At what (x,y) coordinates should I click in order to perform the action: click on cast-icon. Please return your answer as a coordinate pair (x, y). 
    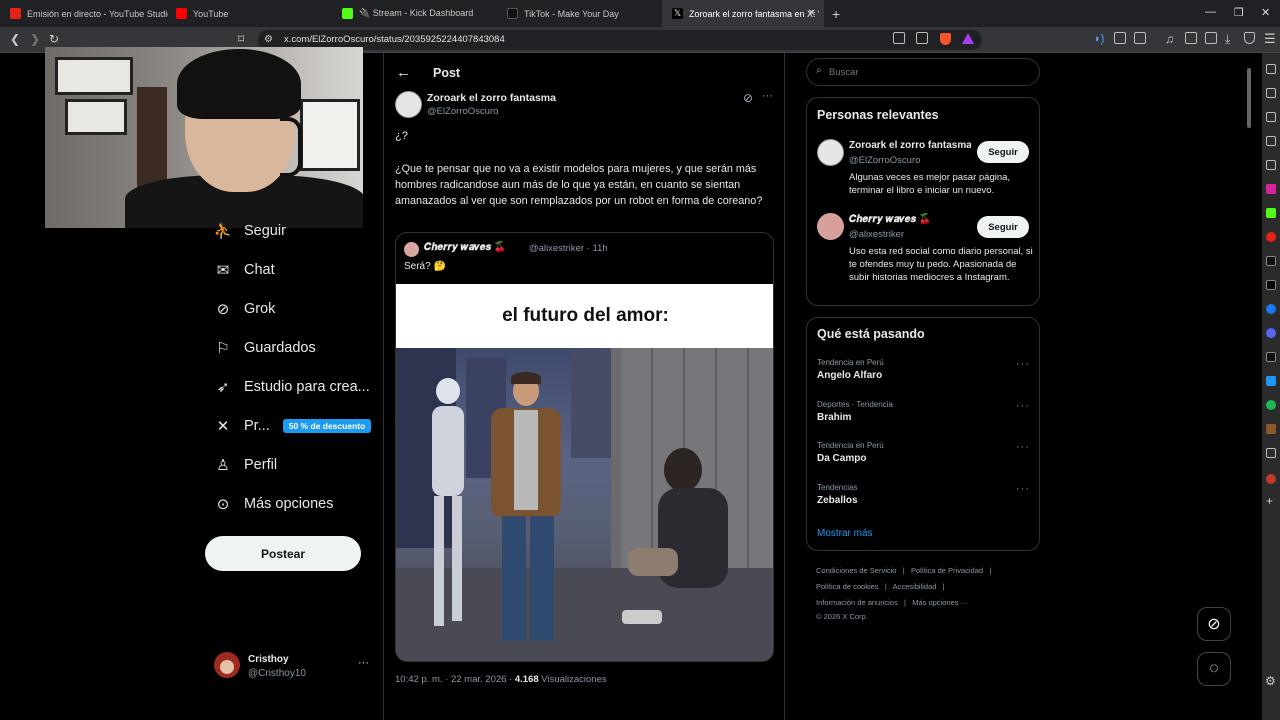
    Looking at the image, I should click on (899, 38).